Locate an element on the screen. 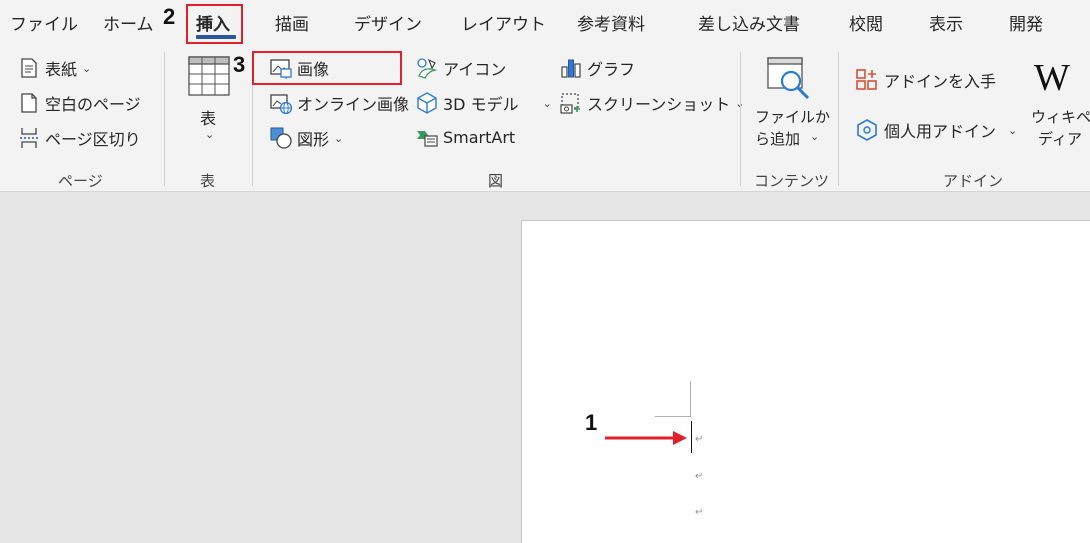 This screenshot has height=543, width=1090. tab-design: デザイン is located at coordinates (388, 22).